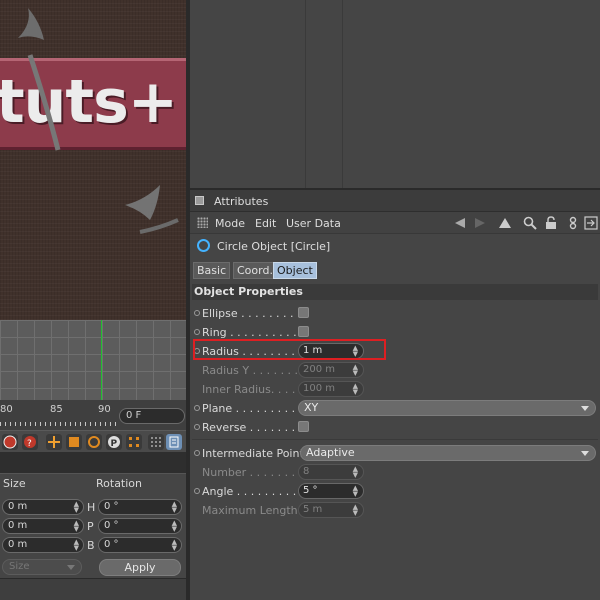  What do you see at coordinates (134, 442) in the screenshot?
I see `point-level-icon` at bounding box center [134, 442].